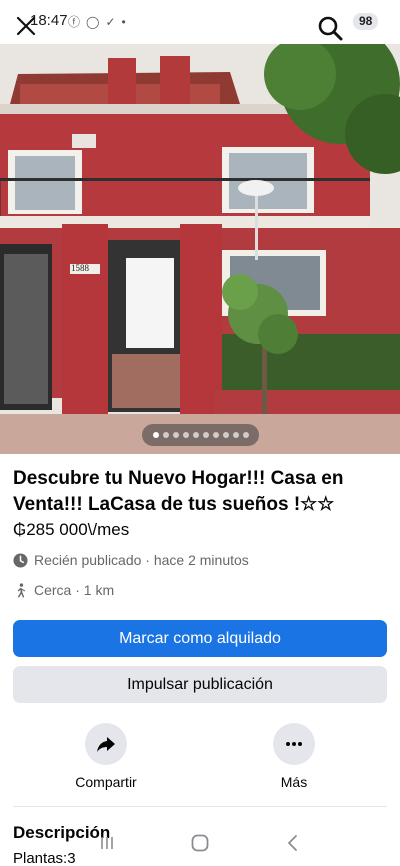 The height and width of the screenshot is (866, 400). What do you see at coordinates (110, 21) in the screenshot?
I see `check-download-icon: ✓` at bounding box center [110, 21].